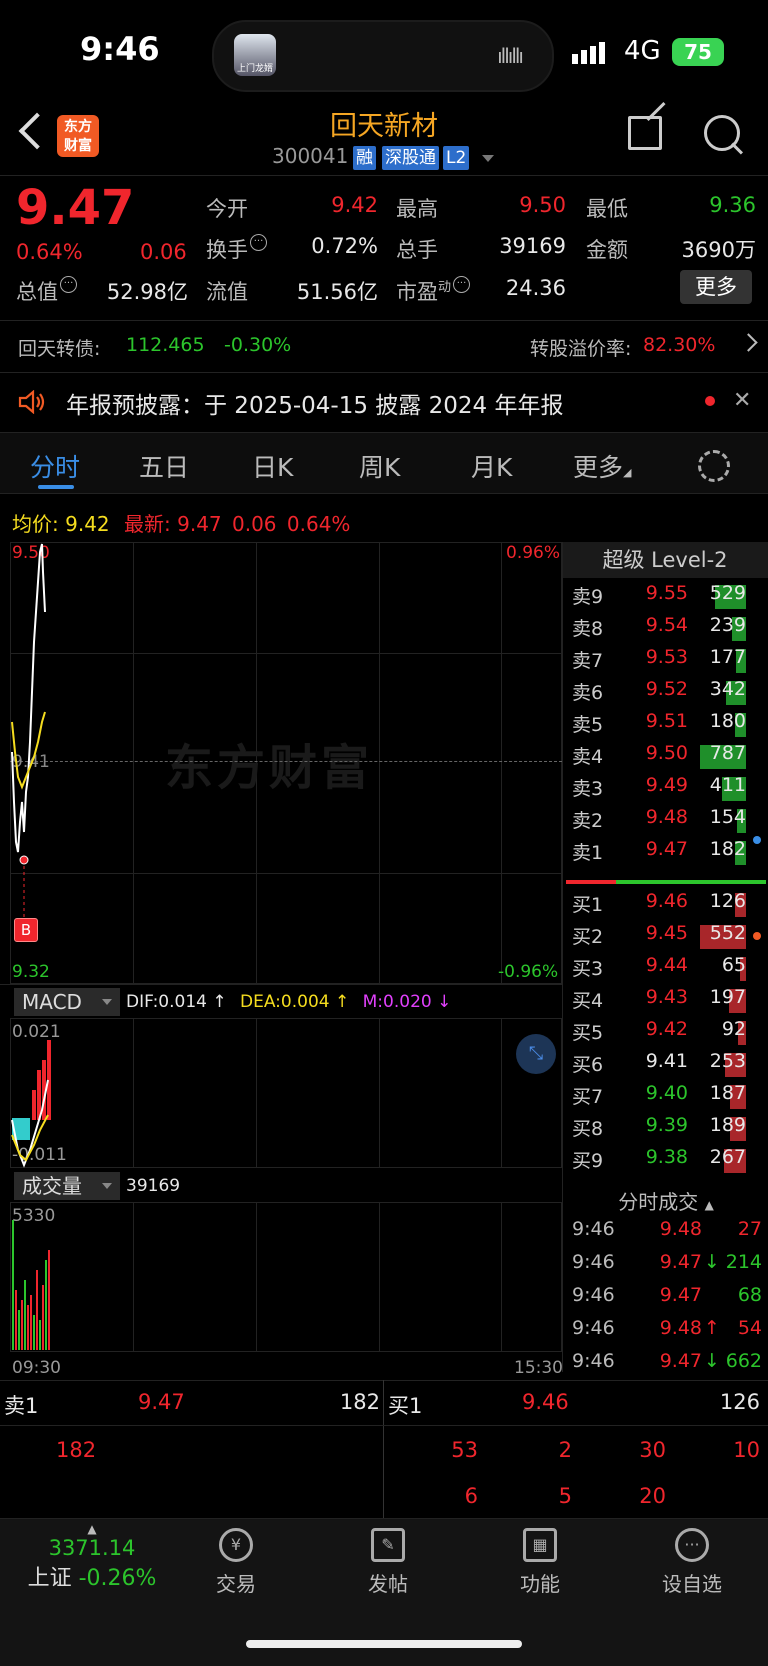  What do you see at coordinates (46, 291) in the screenshot?
I see `mktcap-label: 总值 ···` at bounding box center [46, 291].